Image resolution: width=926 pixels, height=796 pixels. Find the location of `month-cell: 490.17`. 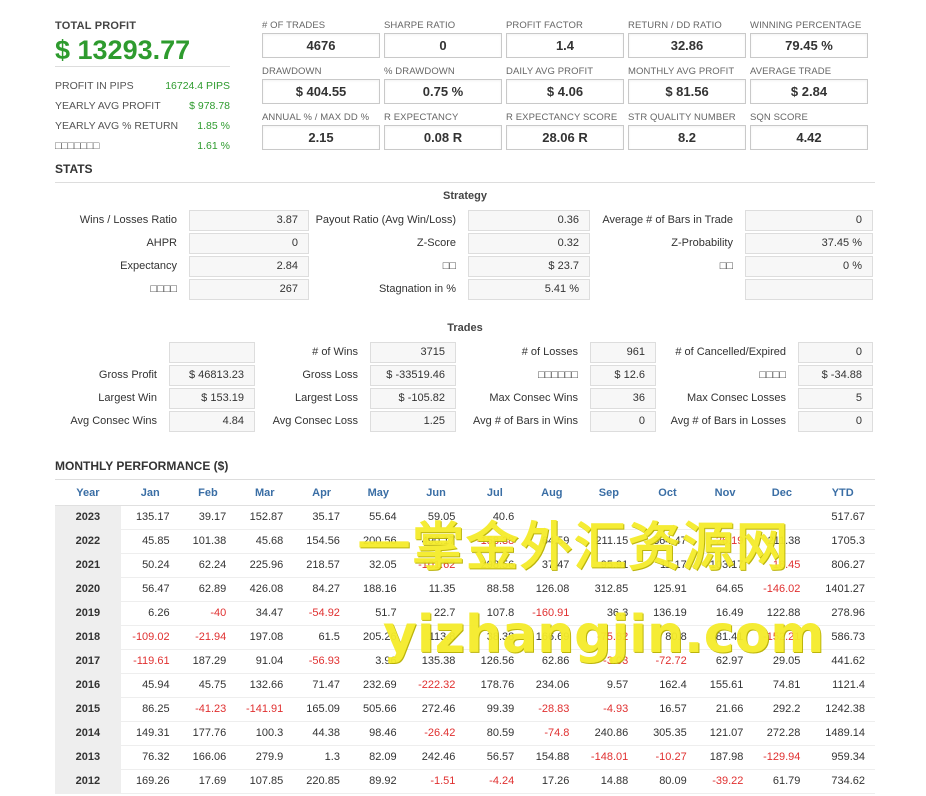

month-cell: 490.17 is located at coordinates (436, 541).